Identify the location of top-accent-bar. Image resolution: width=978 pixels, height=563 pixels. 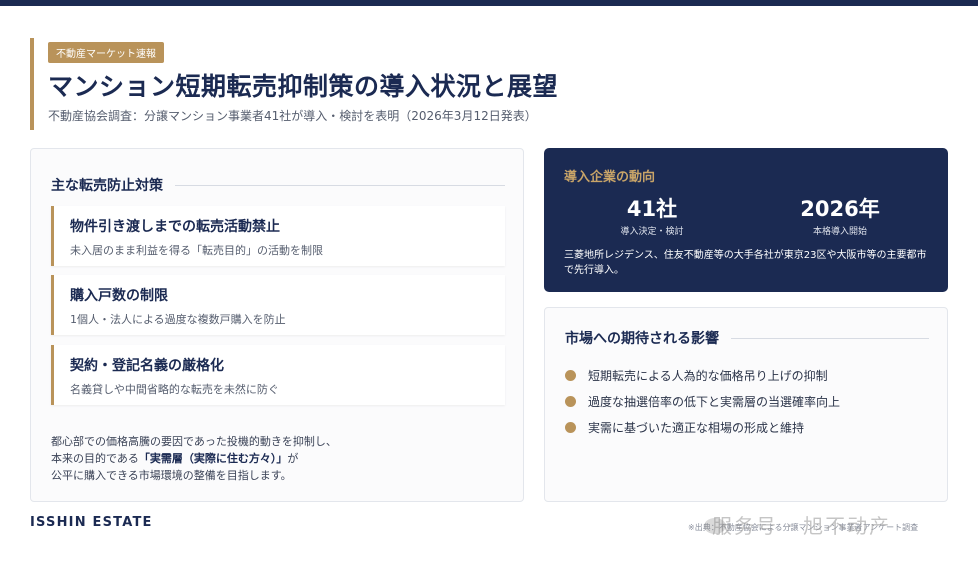
(489, 3).